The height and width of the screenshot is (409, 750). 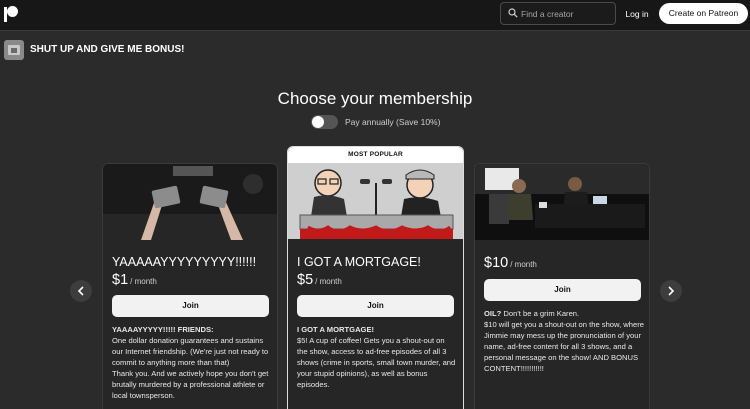 I want to click on tier-2-name: I GOT A MORTGAGE!, so click(x=359, y=262).